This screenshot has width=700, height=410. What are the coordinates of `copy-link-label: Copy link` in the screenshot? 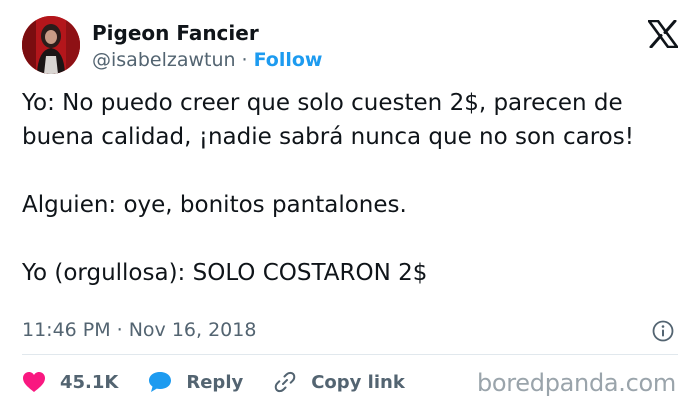 It's located at (358, 382).